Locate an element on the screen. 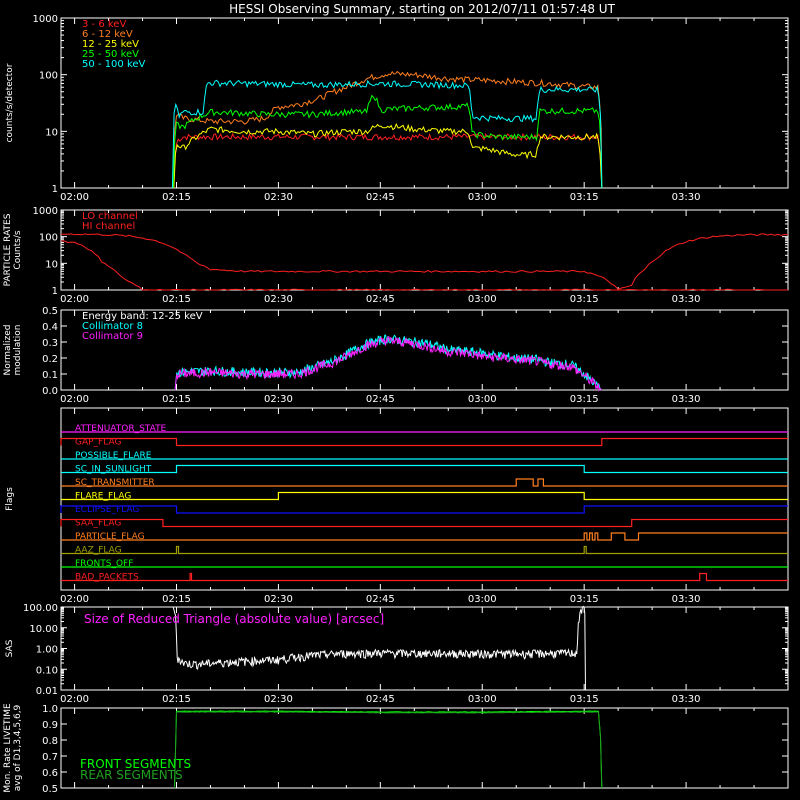  y-tick-label: 1.0 is located at coordinates (50, 709).